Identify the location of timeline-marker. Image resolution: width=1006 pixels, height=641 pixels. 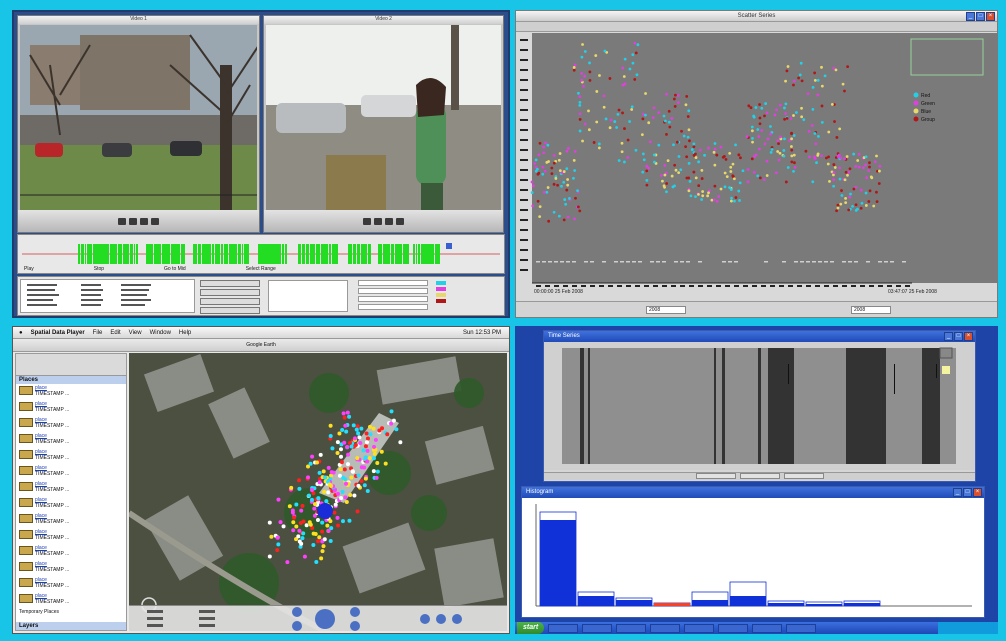
(449, 246).